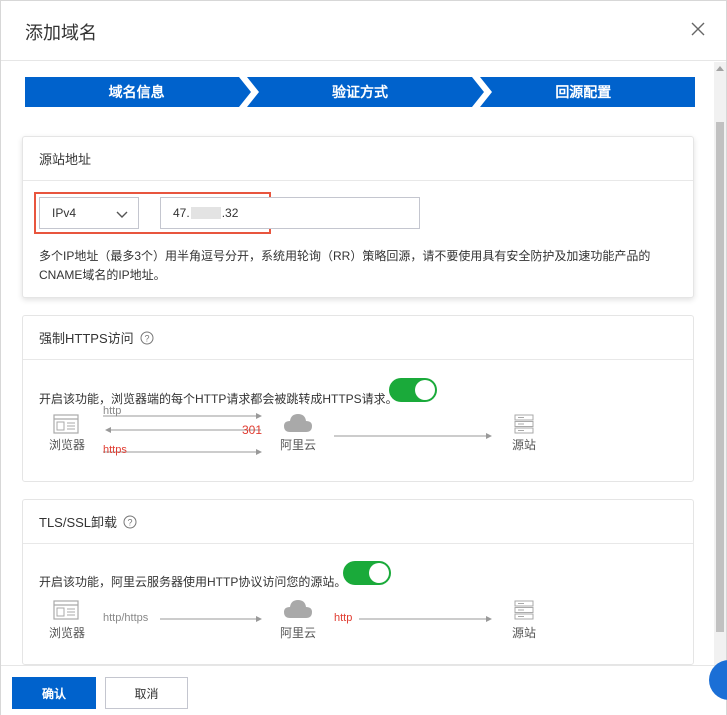 This screenshot has height=715, width=727. What do you see at coordinates (193, 582) in the screenshot?
I see `tls-description: 开启该功能，阿里云服务器使用HTTP协议访问您的源站。` at bounding box center [193, 582].